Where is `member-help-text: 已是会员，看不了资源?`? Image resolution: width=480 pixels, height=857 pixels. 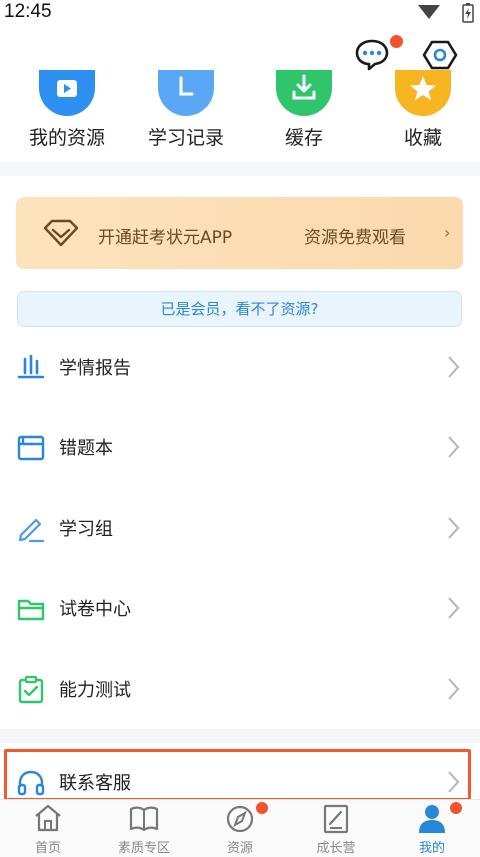 member-help-text: 已是会员，看不了资源? is located at coordinates (239, 309).